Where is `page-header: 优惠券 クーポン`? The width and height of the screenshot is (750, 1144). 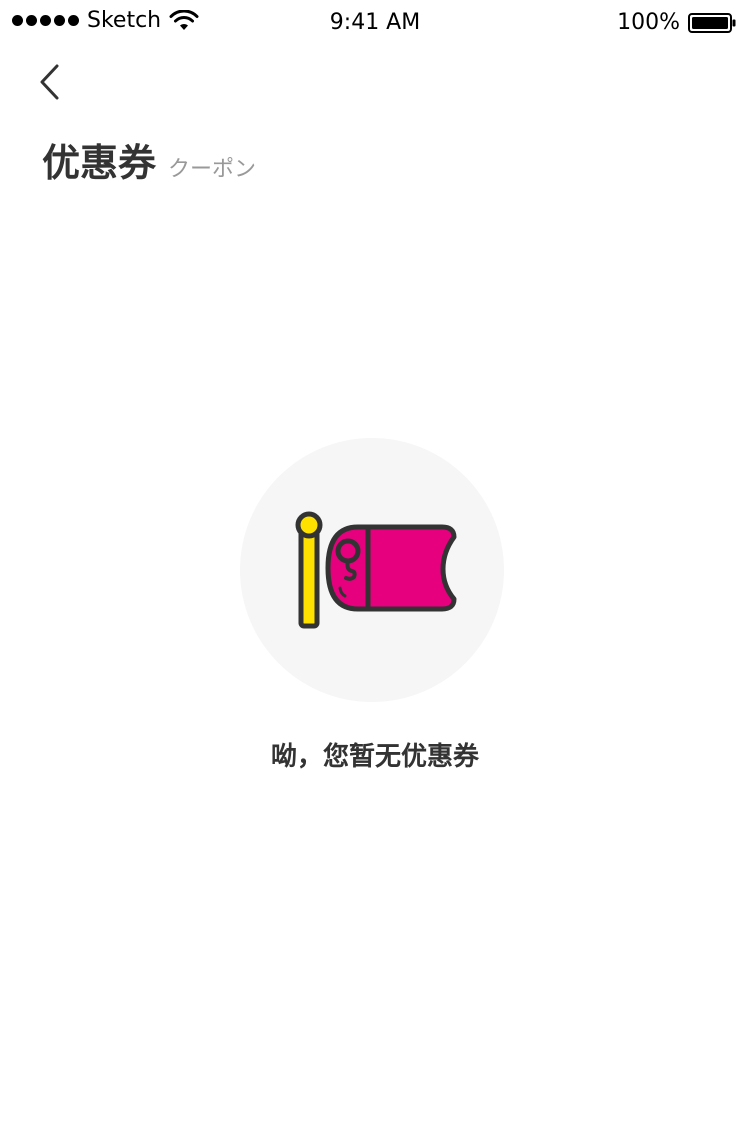 page-header: 优惠券 クーポン is located at coordinates (149, 159).